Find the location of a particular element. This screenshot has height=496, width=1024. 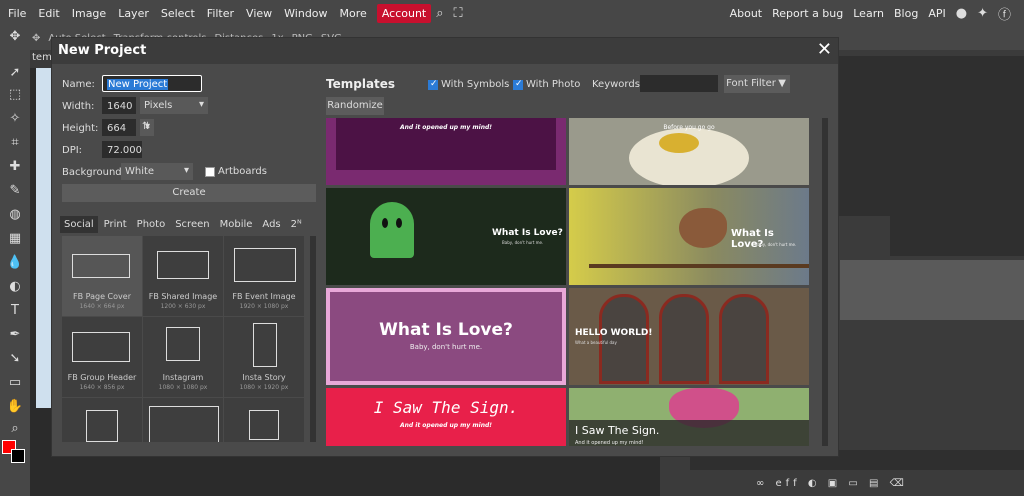

menu-more: More is located at coordinates (353, 13).